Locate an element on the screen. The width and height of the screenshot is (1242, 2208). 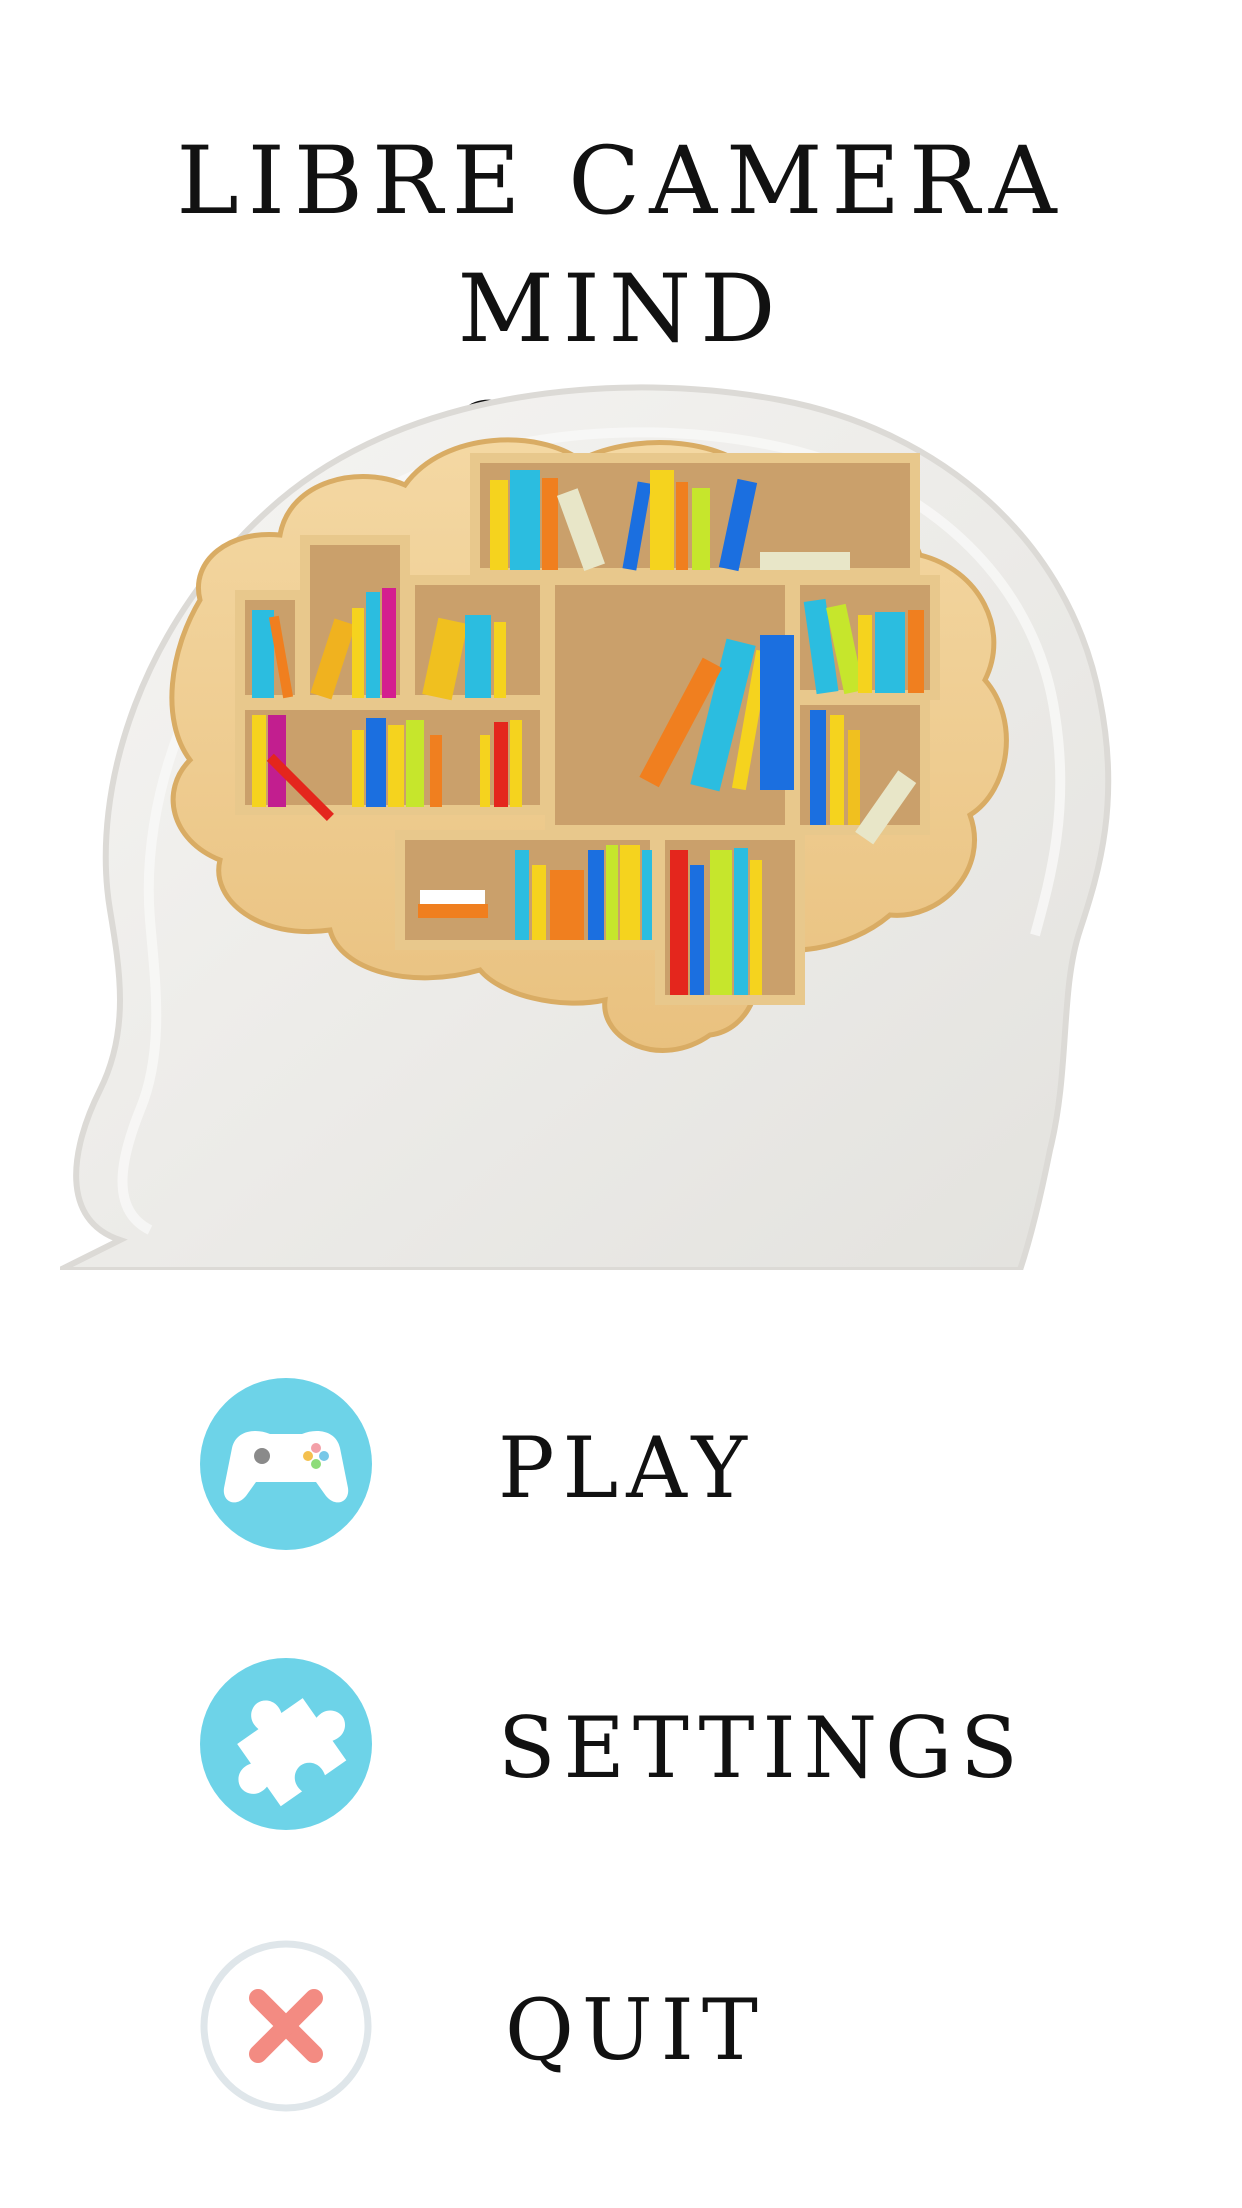
settings-button: SETTINGS is located at coordinates (650, 1748).